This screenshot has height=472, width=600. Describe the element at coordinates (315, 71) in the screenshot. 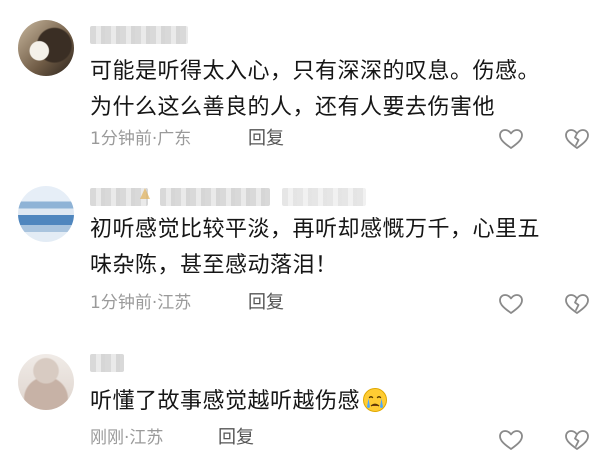

I see `comment-text-line: 可能是听得太入心，只有深深的叹息。伤感。` at that location.